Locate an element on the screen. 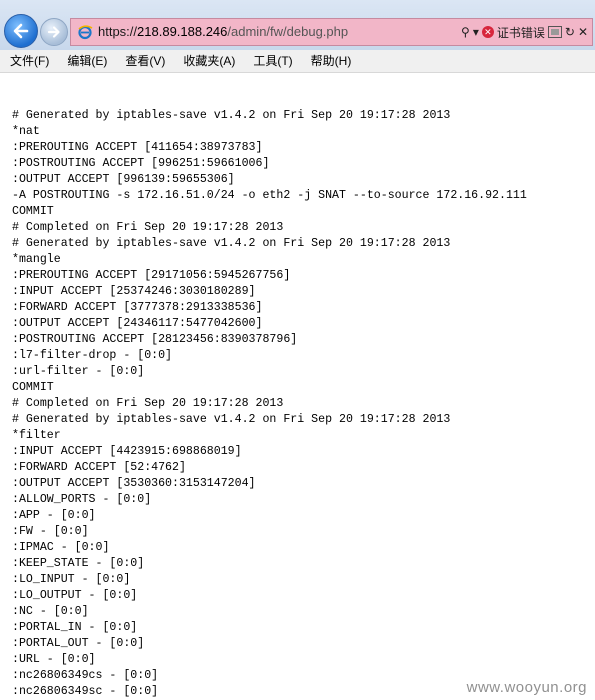 The height and width of the screenshot is (700, 595). menu-tools: 工具(T) is located at coordinates (272, 61).